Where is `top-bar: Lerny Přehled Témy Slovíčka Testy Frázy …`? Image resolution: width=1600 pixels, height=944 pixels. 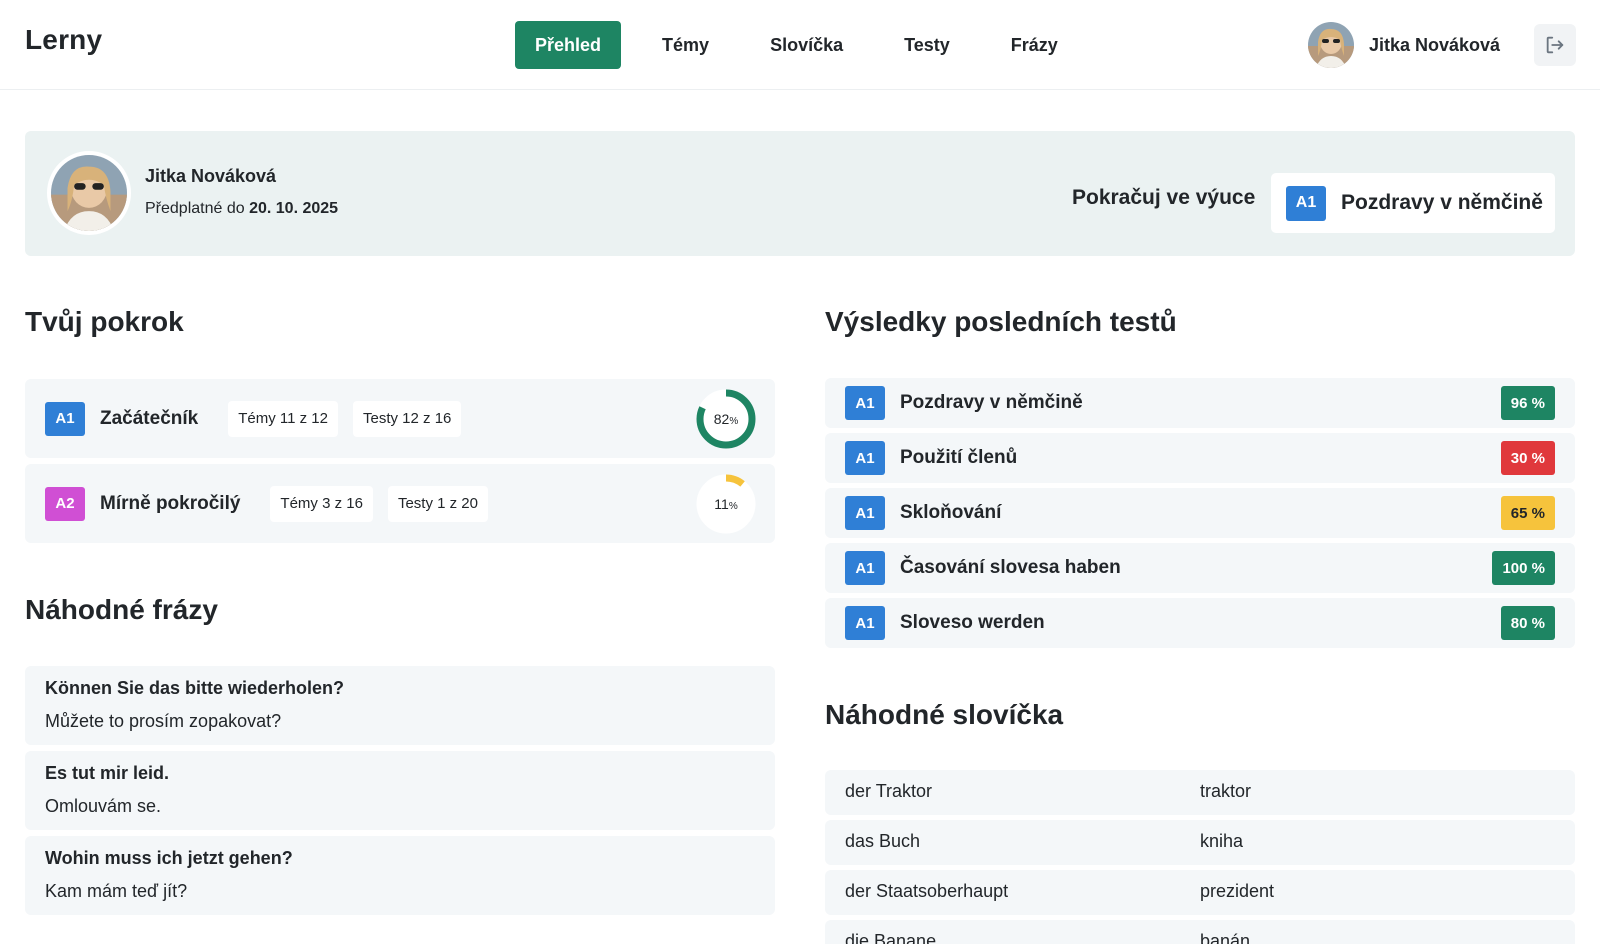
top-bar: Lerny Přehled Témy Slovíčka Testy Frázy … is located at coordinates (800, 45).